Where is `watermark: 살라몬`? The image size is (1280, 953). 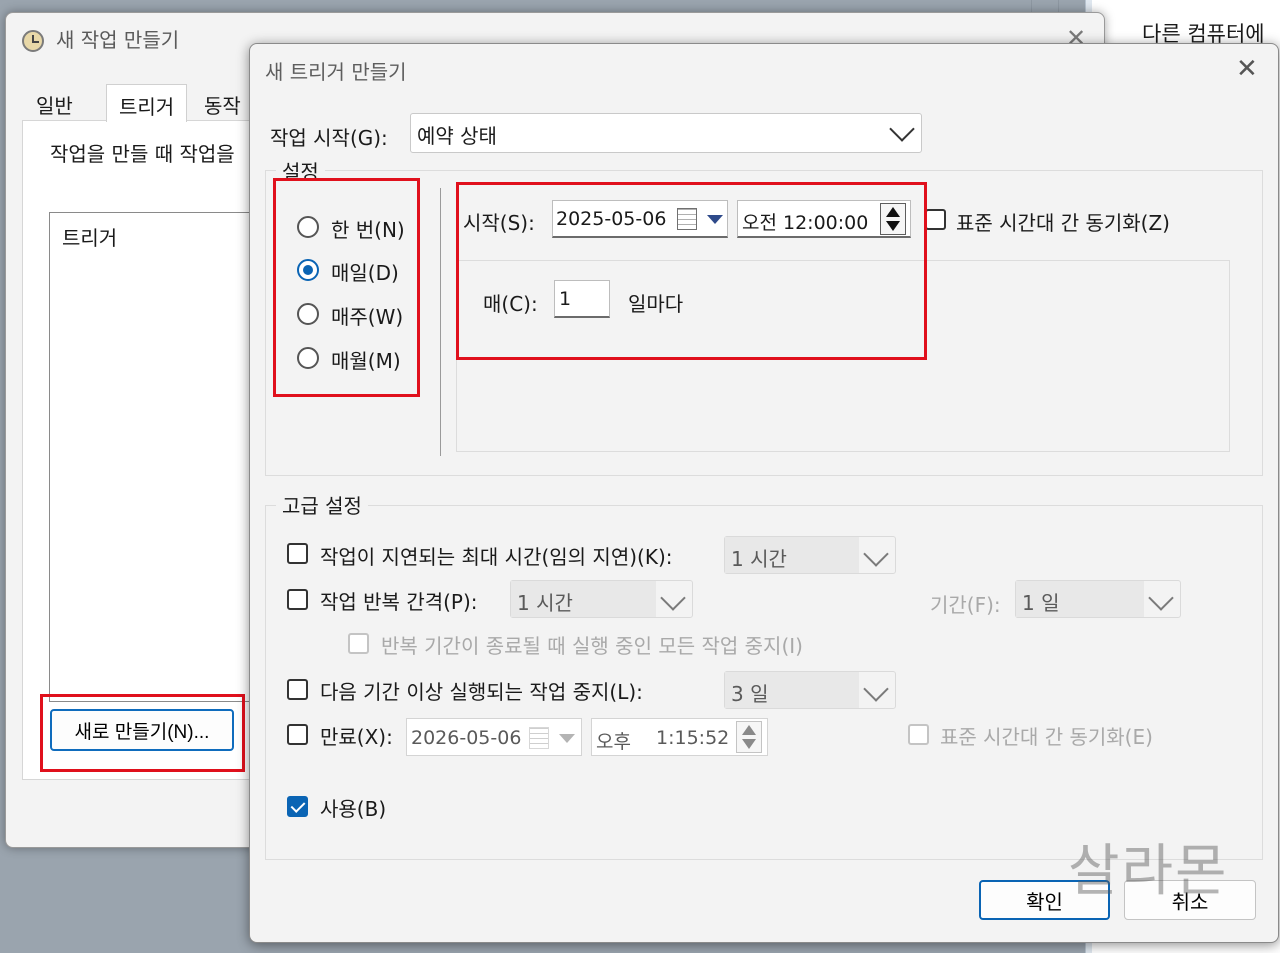
watermark: 살라몬 is located at coordinates (1148, 871).